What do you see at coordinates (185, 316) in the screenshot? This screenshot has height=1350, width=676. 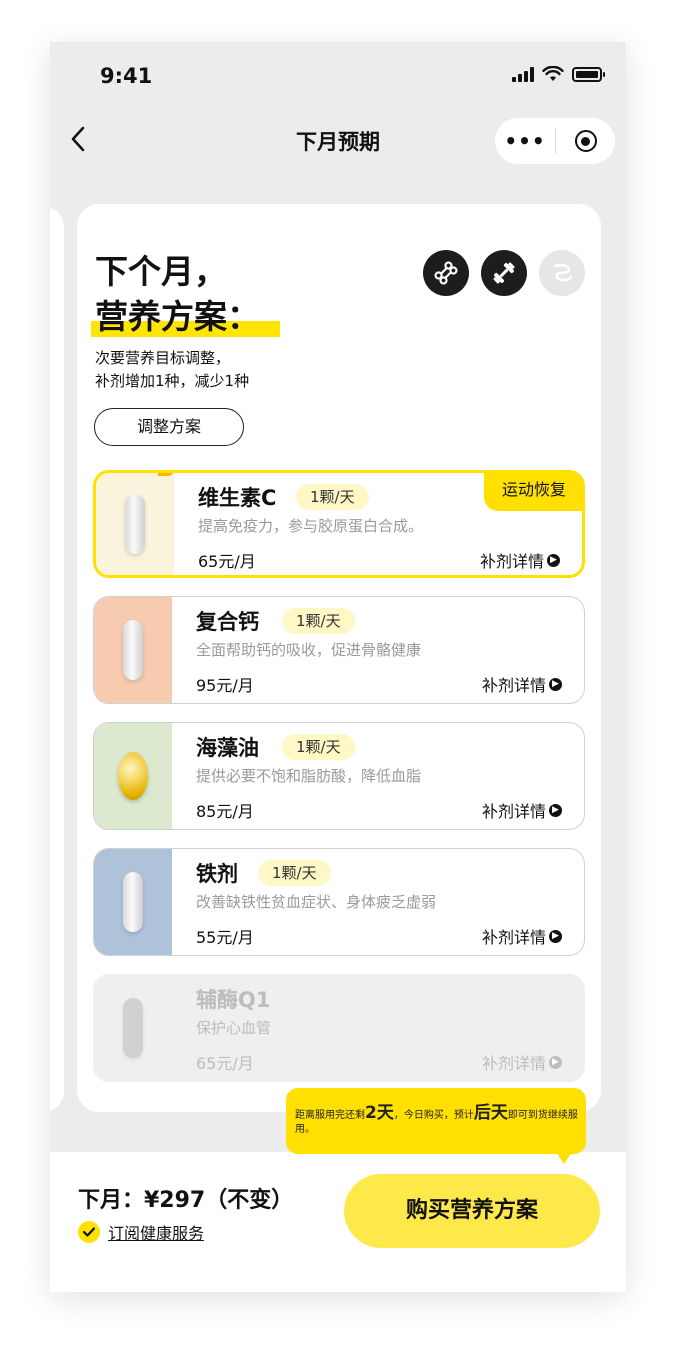 I see `headline-line2: 营养方案：` at bounding box center [185, 316].